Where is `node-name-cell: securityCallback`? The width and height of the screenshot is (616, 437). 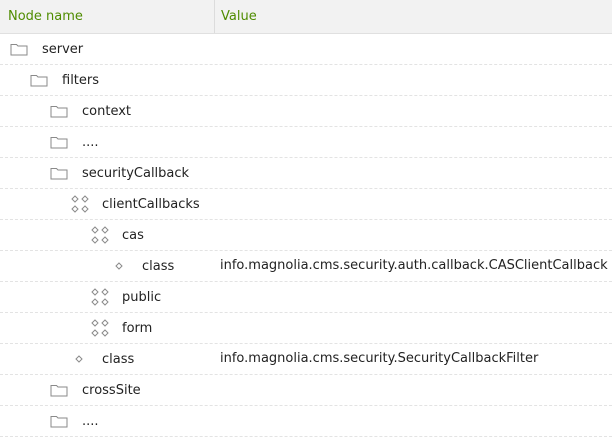
node-name-cell: securityCallback is located at coordinates (119, 173).